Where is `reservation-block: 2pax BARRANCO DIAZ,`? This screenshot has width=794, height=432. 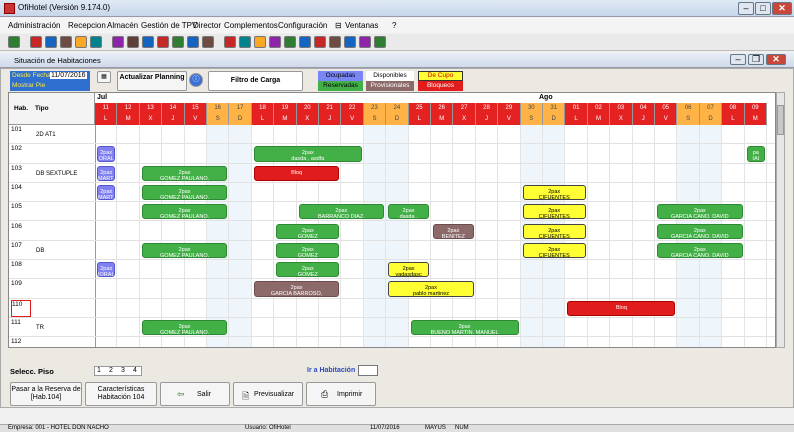
reservation-block: 2pax BARRANCO DIAZ, is located at coordinates (341, 212).